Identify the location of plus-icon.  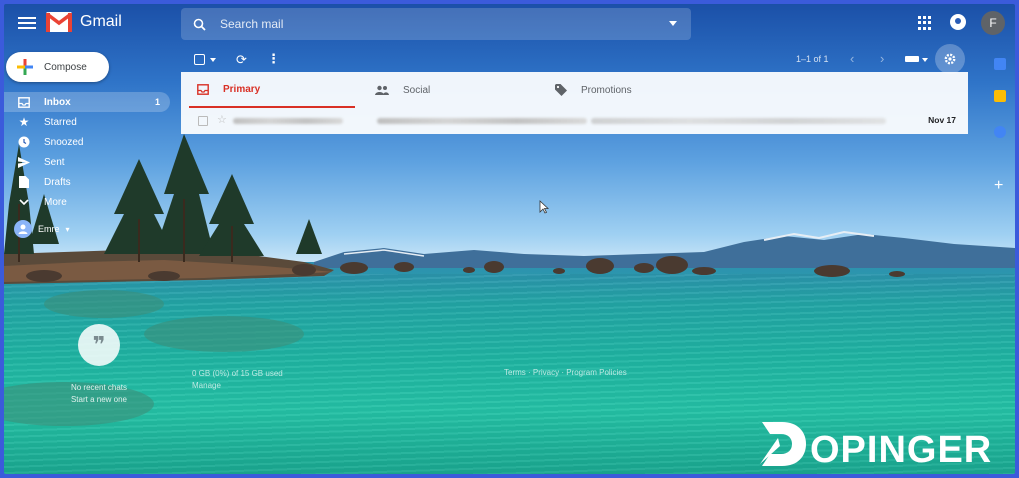
(25, 67).